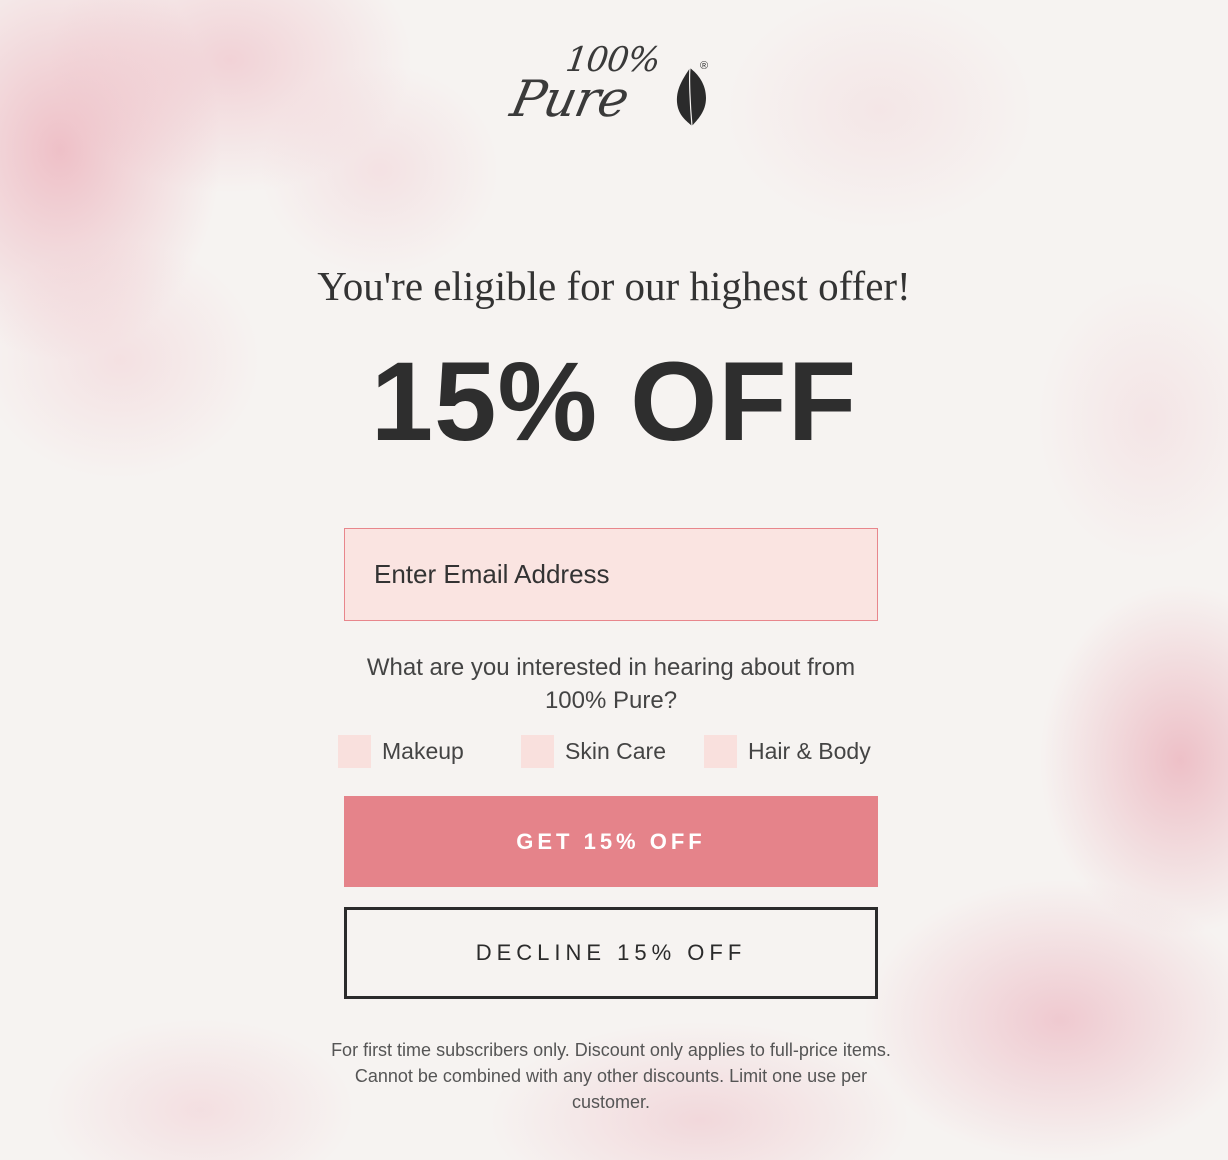  What do you see at coordinates (615, 750) in the screenshot?
I see `skin-care-label: Skin Care` at bounding box center [615, 750].